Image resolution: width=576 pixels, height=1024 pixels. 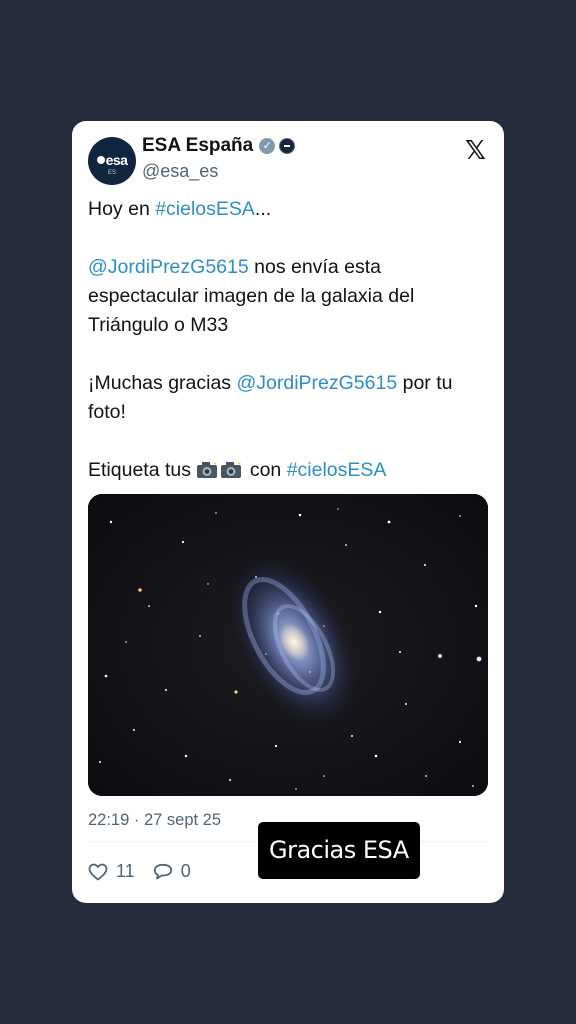 What do you see at coordinates (475, 150) in the screenshot?
I see `x-logo-icon: 𝕏` at bounding box center [475, 150].